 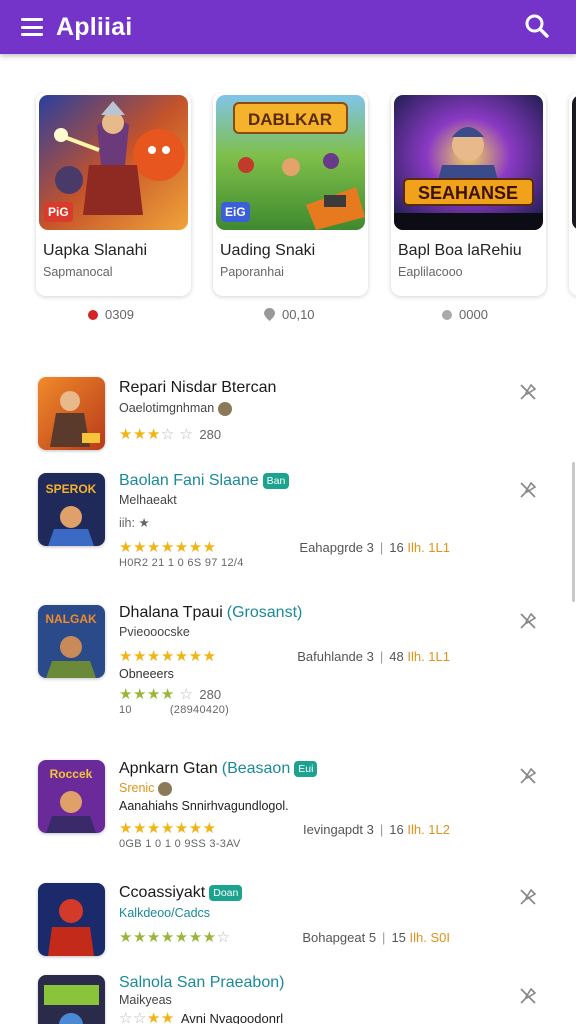 What do you see at coordinates (269, 314) in the screenshot?
I see `pin-icon` at bounding box center [269, 314].